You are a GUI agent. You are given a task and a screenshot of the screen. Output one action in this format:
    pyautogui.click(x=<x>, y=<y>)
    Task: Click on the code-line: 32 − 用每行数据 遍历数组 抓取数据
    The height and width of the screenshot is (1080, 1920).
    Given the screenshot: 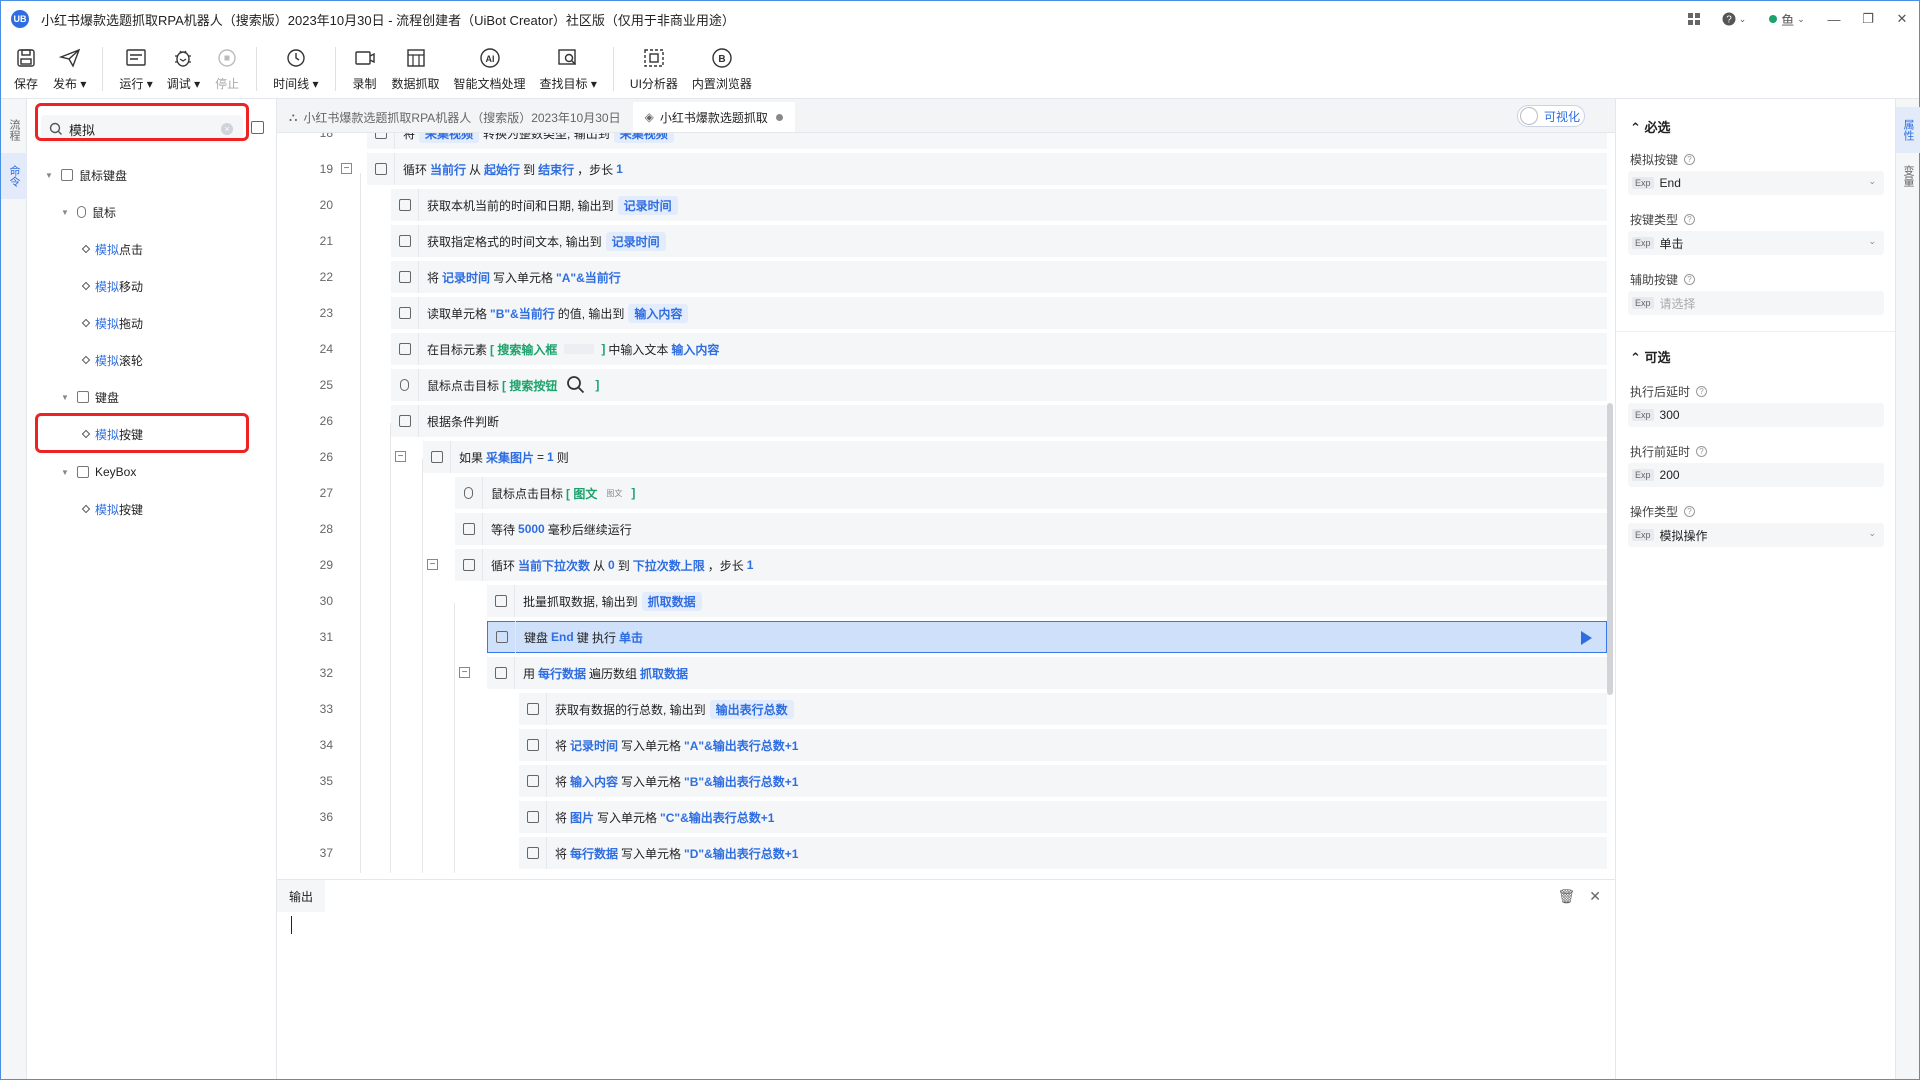 What is the action you would take?
    pyautogui.click(x=942, y=673)
    